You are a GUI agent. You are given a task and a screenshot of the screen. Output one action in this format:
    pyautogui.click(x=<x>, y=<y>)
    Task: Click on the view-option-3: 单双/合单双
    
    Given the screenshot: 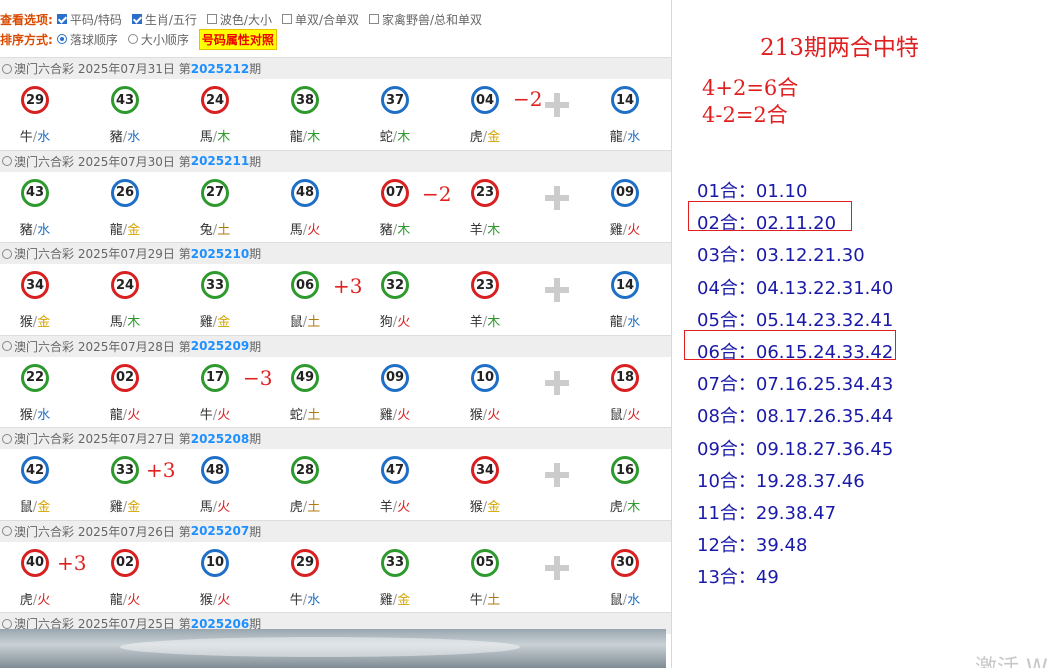 What is the action you would take?
    pyautogui.click(x=320, y=19)
    